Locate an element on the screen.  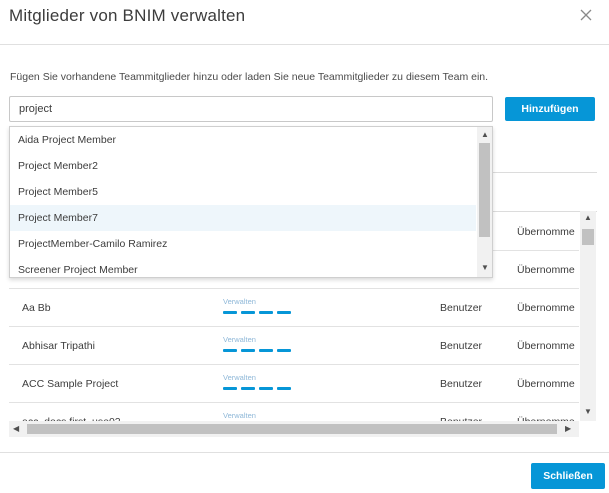
dialog-title: Mitglieder von BNIM verwalten is located at coordinates (127, 15).